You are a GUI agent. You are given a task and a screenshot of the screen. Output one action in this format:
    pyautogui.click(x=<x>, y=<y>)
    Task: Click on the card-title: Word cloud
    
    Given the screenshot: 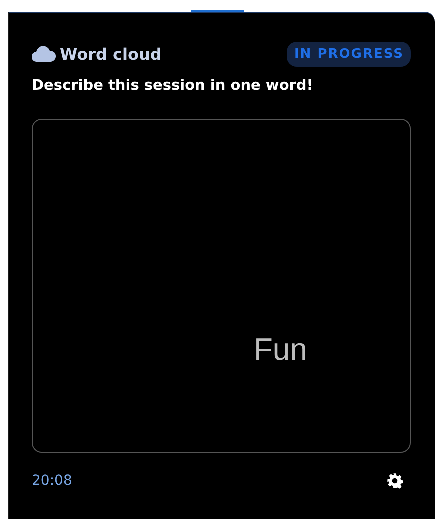 What is the action you would take?
    pyautogui.click(x=111, y=54)
    